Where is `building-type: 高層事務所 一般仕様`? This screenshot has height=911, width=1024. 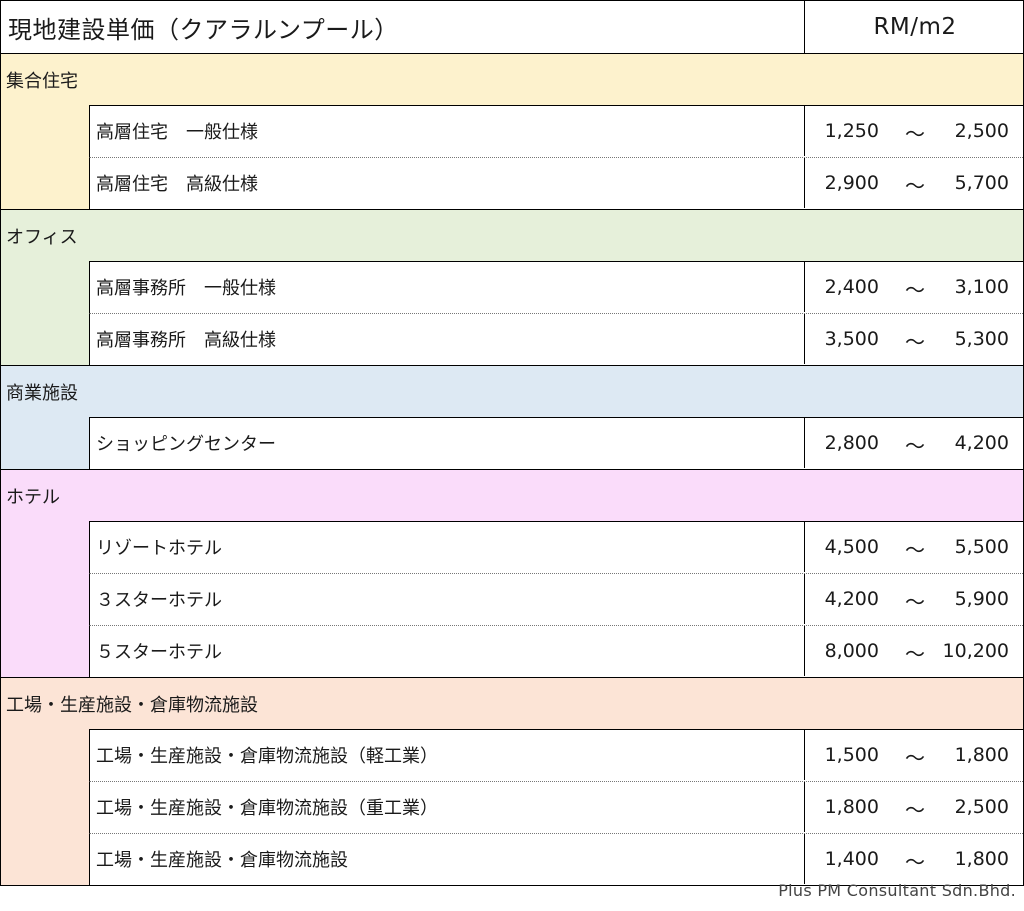
building-type: 高層事務所 一般仕様 is located at coordinates (186, 288).